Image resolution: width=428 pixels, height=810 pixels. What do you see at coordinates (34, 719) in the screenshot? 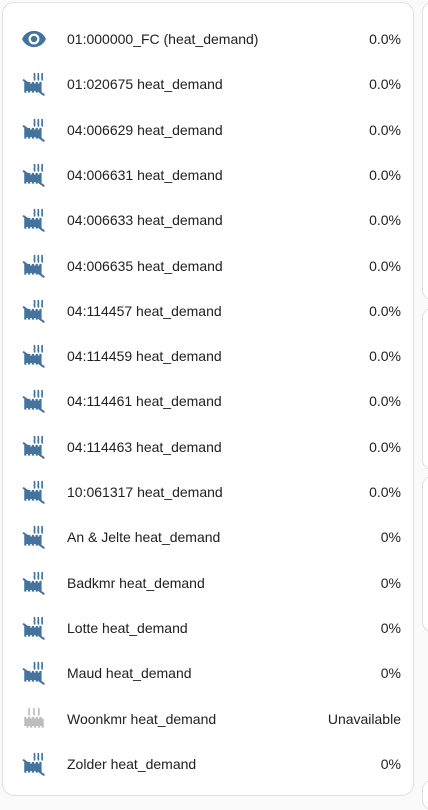
I see `radiator-icon` at bounding box center [34, 719].